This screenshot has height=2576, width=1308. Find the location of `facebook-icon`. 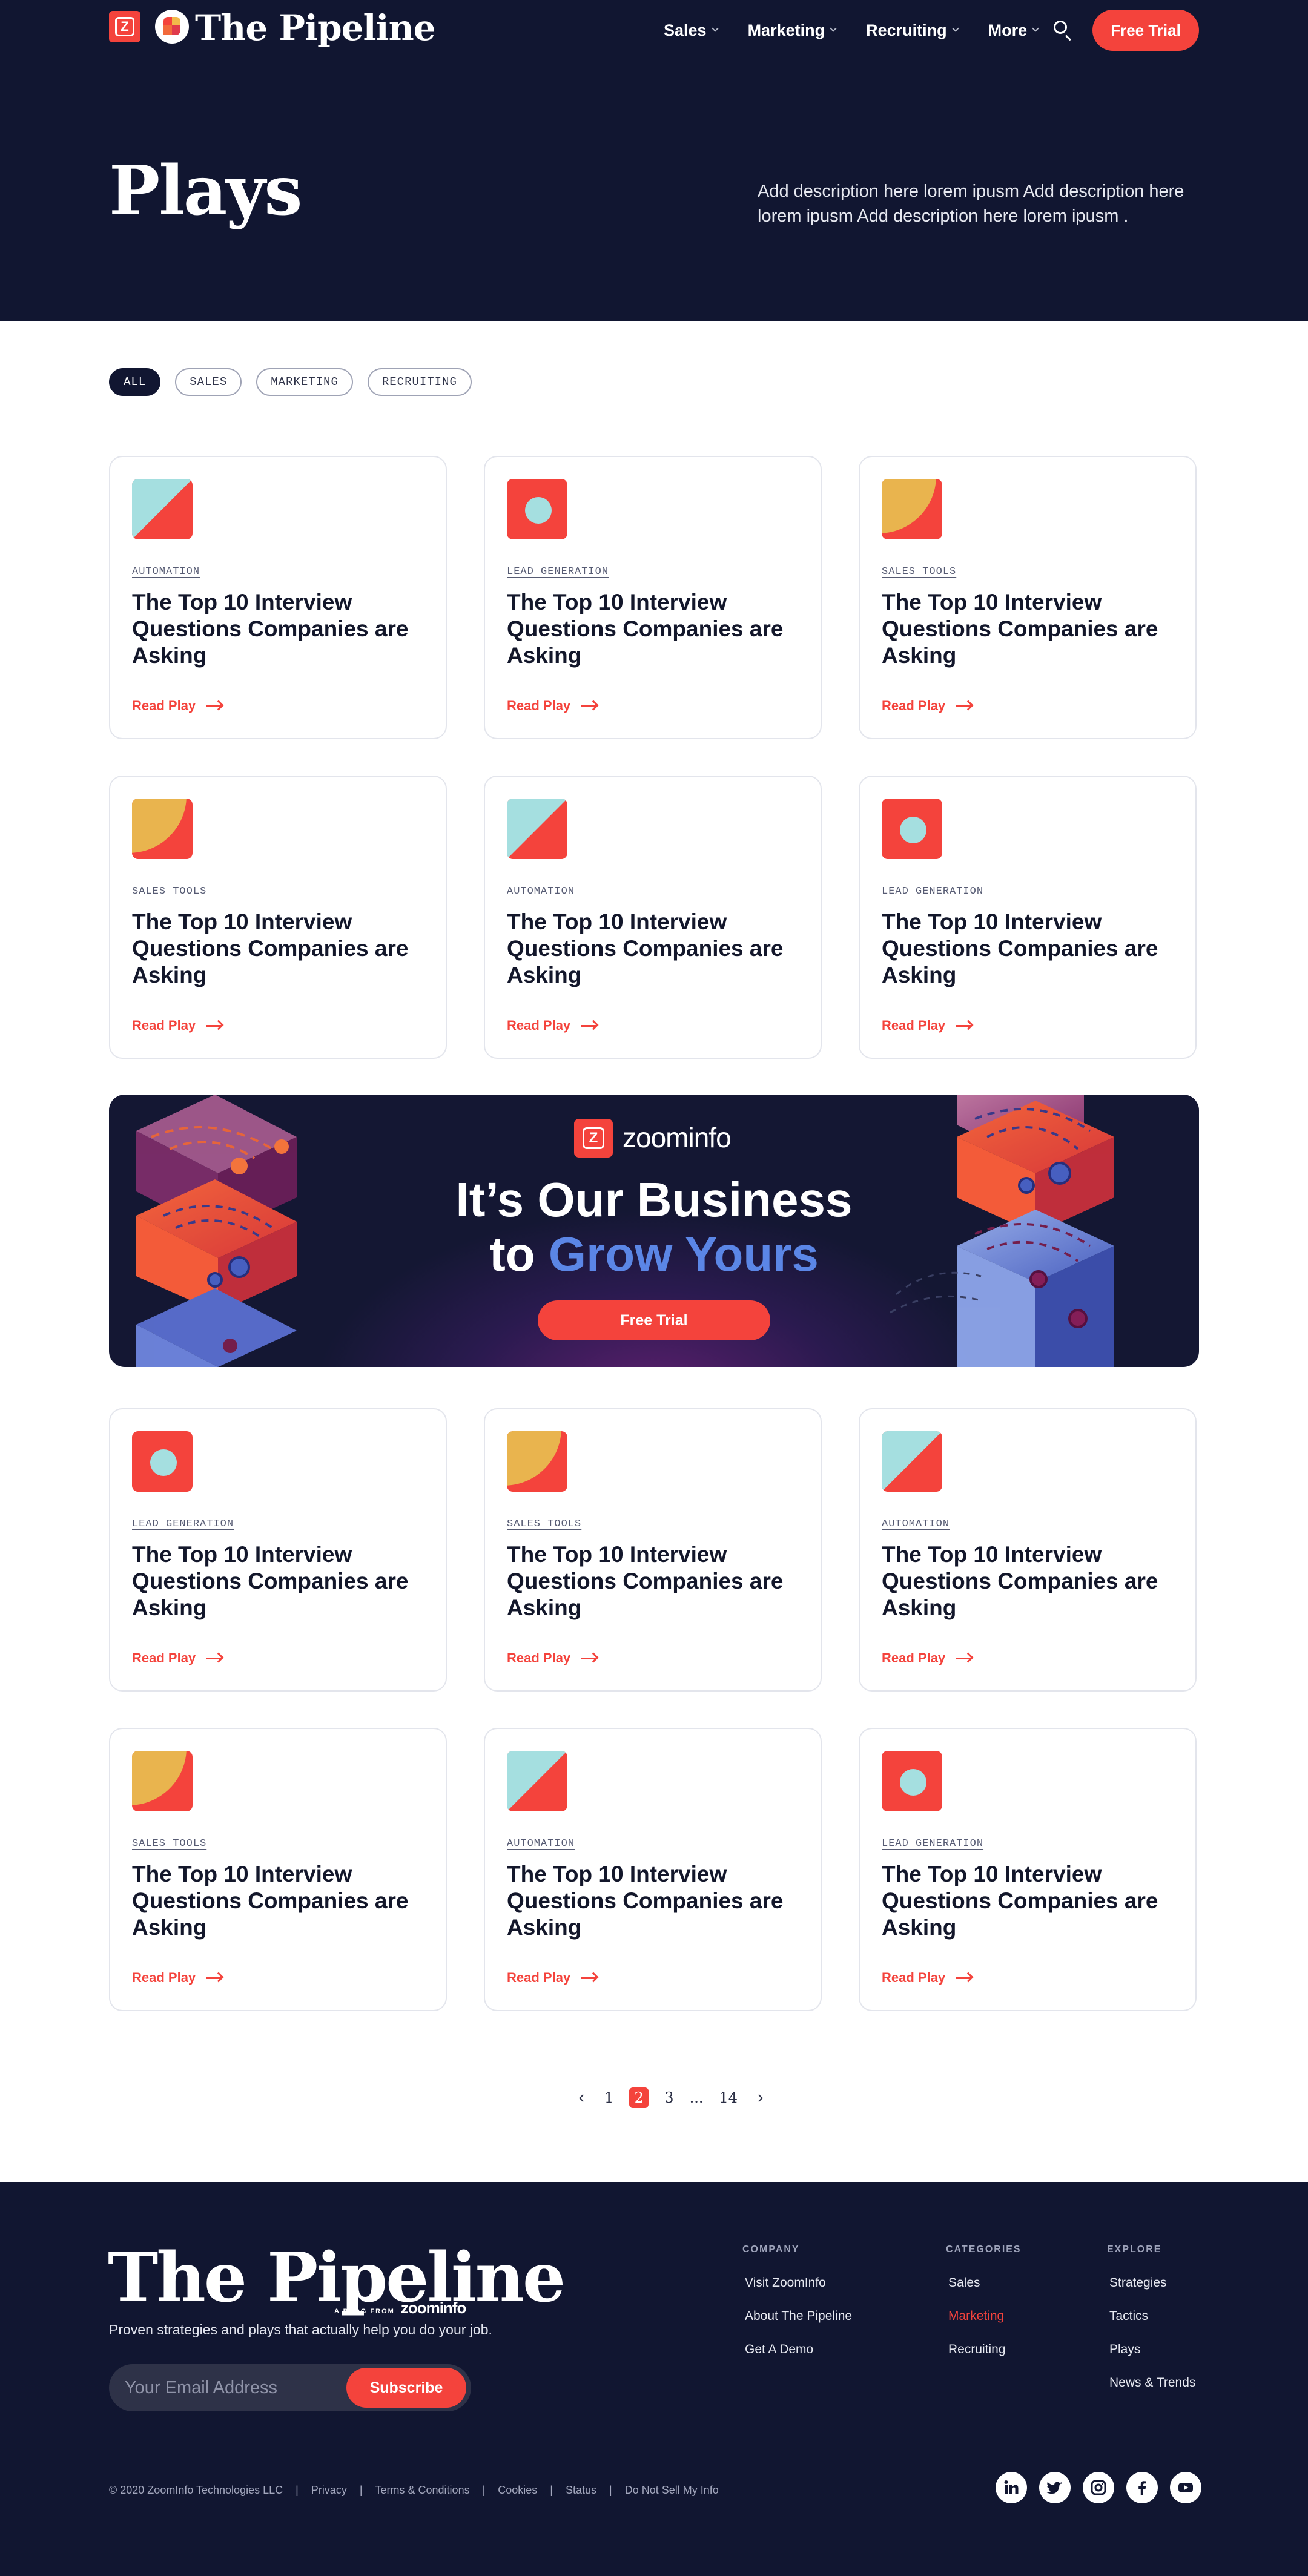

facebook-icon is located at coordinates (1142, 2487).